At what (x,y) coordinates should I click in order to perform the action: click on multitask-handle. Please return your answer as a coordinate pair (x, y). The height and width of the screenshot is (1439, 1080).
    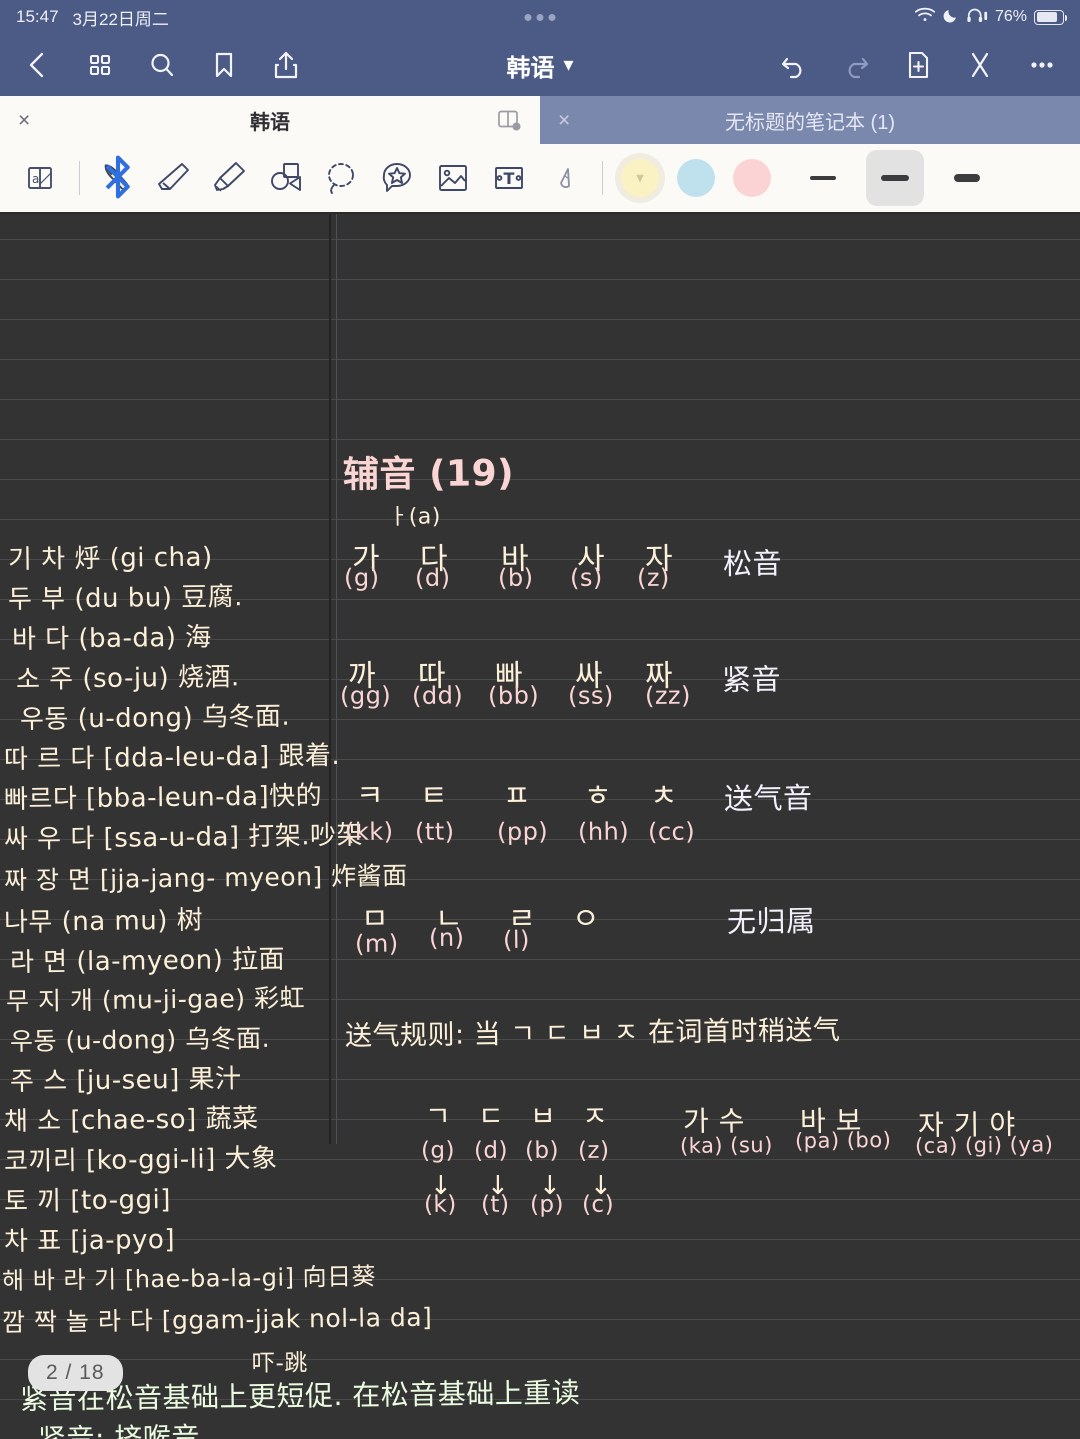
    Looking at the image, I should click on (540, 17).